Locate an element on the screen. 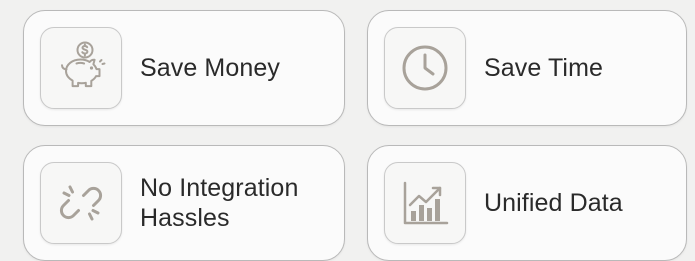 The width and height of the screenshot is (695, 261). piggy-bank-icon-tile is located at coordinates (81, 68).